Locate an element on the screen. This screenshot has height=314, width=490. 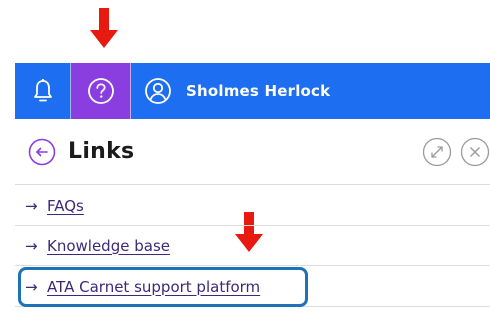
panel-actions is located at coordinates (456, 152).